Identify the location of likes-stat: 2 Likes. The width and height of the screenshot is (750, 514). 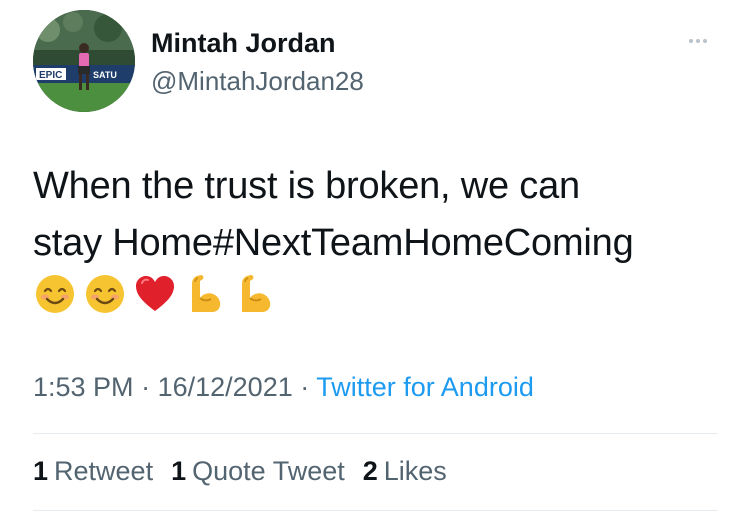
(405, 471).